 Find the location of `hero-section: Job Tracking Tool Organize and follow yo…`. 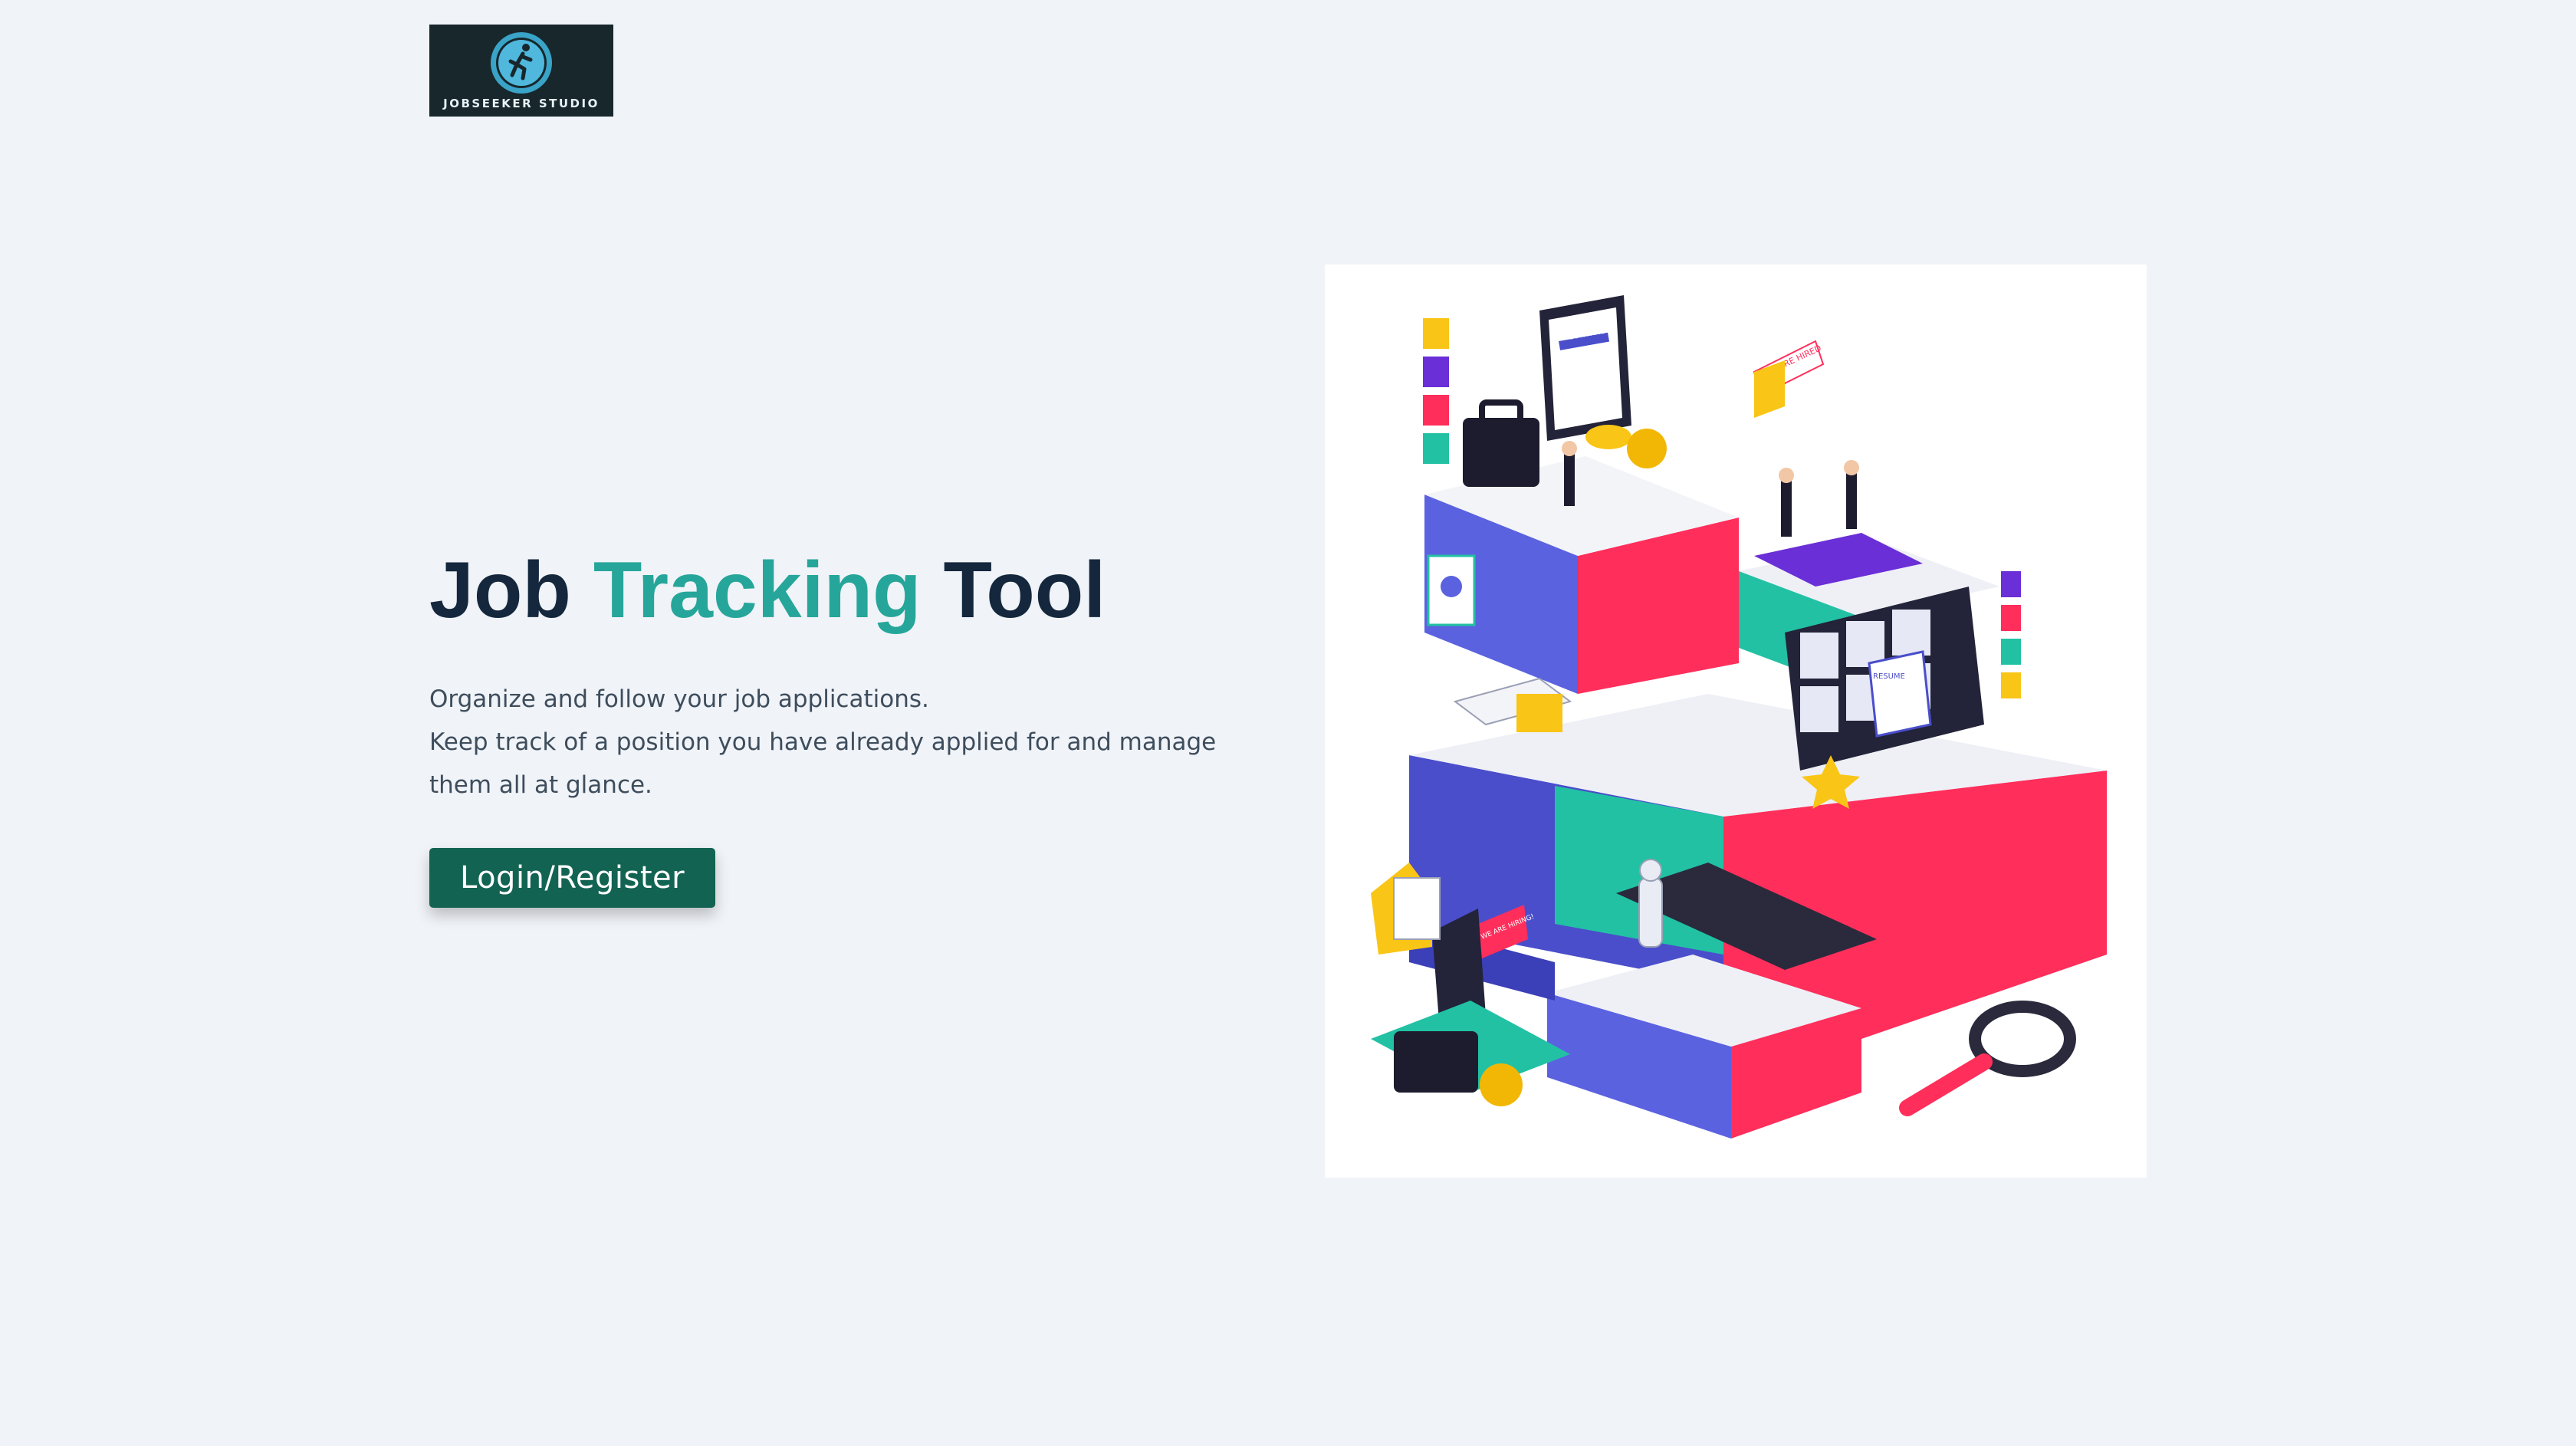

hero-section: Job Tracking Tool Organize and follow yo… is located at coordinates (851, 722).